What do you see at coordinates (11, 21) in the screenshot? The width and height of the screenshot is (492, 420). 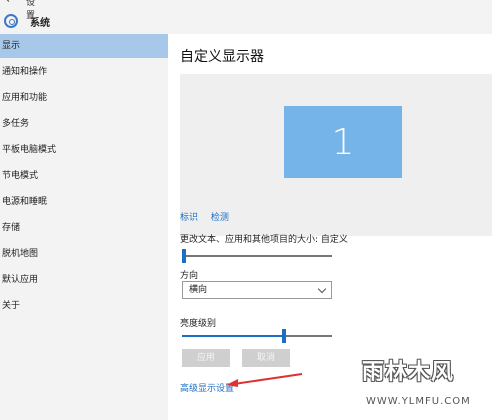 I see `gear-icon` at bounding box center [11, 21].